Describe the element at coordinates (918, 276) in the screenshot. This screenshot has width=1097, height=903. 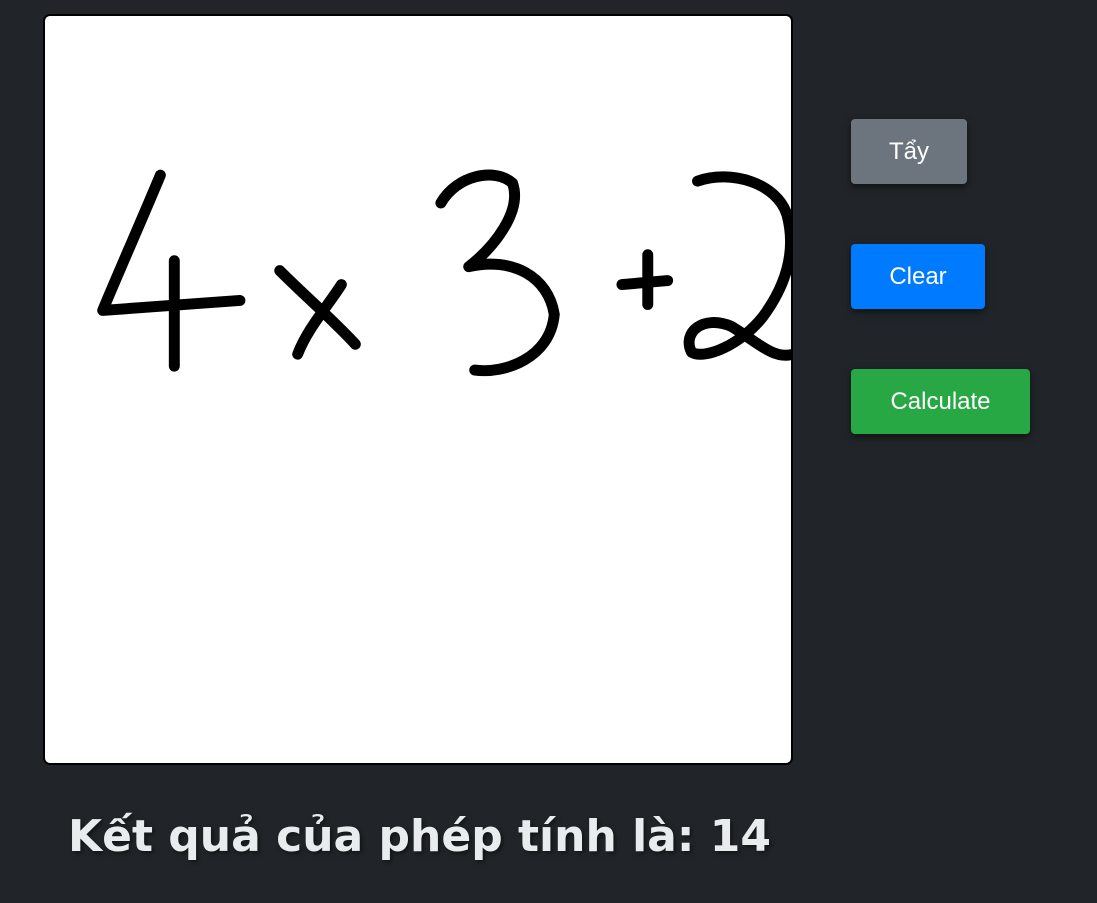
I see `clear-button: Clear` at that location.